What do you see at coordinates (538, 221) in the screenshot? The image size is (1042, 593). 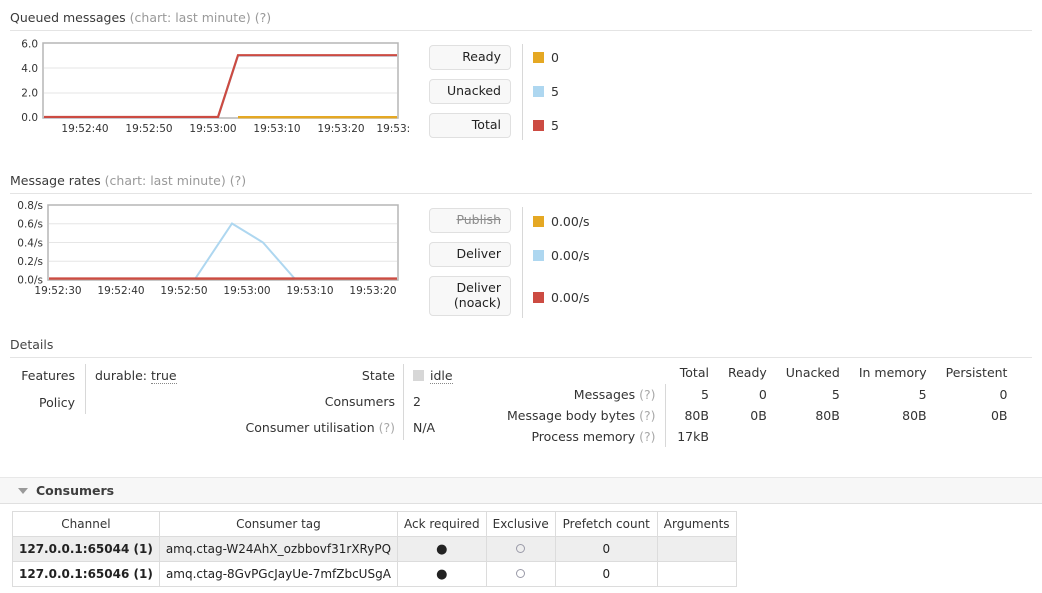 I see `rates-legend-publish-swatch` at bounding box center [538, 221].